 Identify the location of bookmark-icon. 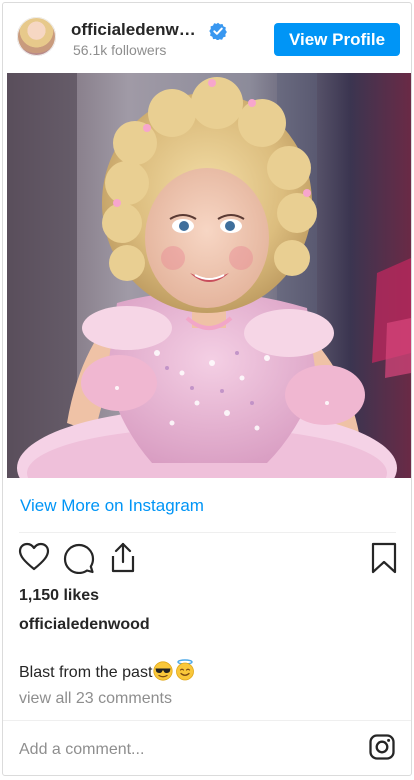
(384, 560).